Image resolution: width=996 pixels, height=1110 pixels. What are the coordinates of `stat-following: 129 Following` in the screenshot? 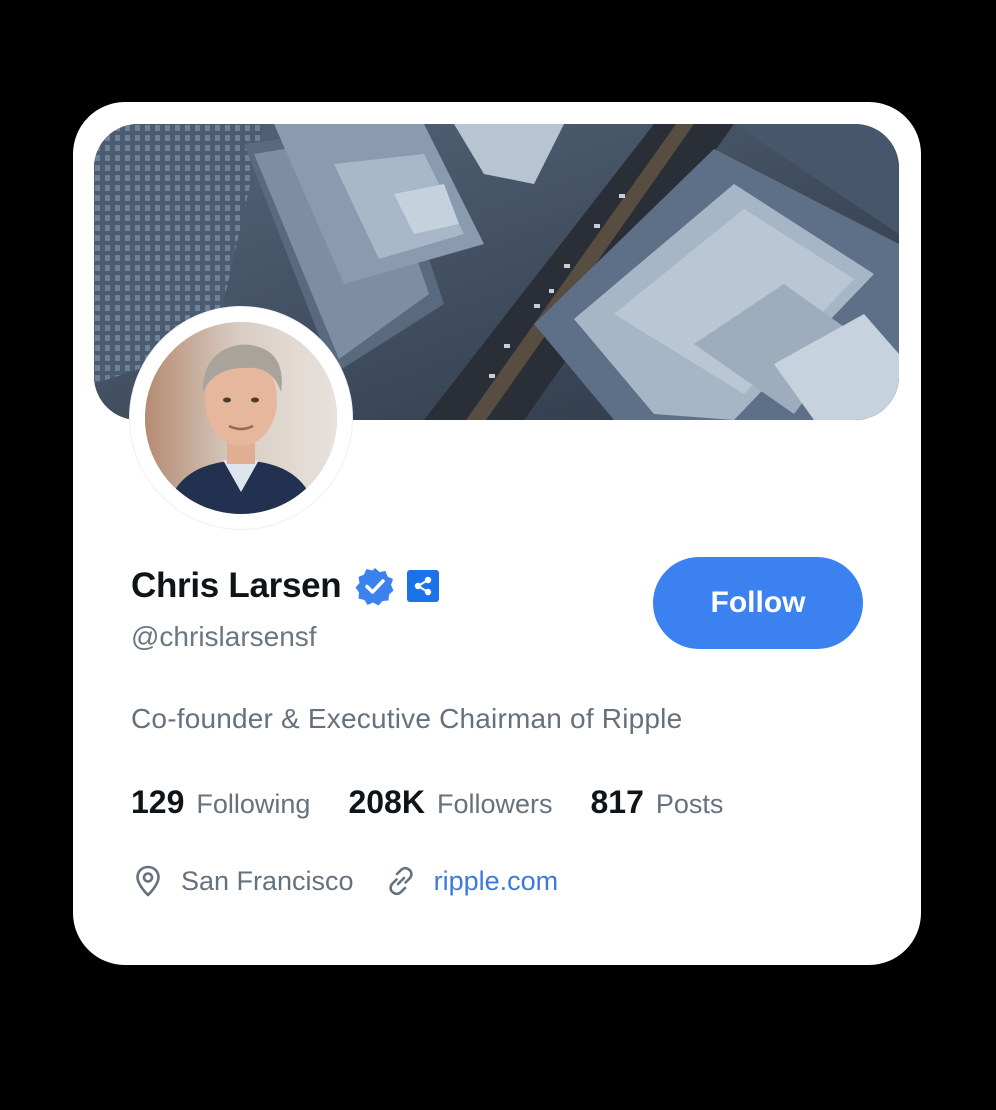 It's located at (220, 802).